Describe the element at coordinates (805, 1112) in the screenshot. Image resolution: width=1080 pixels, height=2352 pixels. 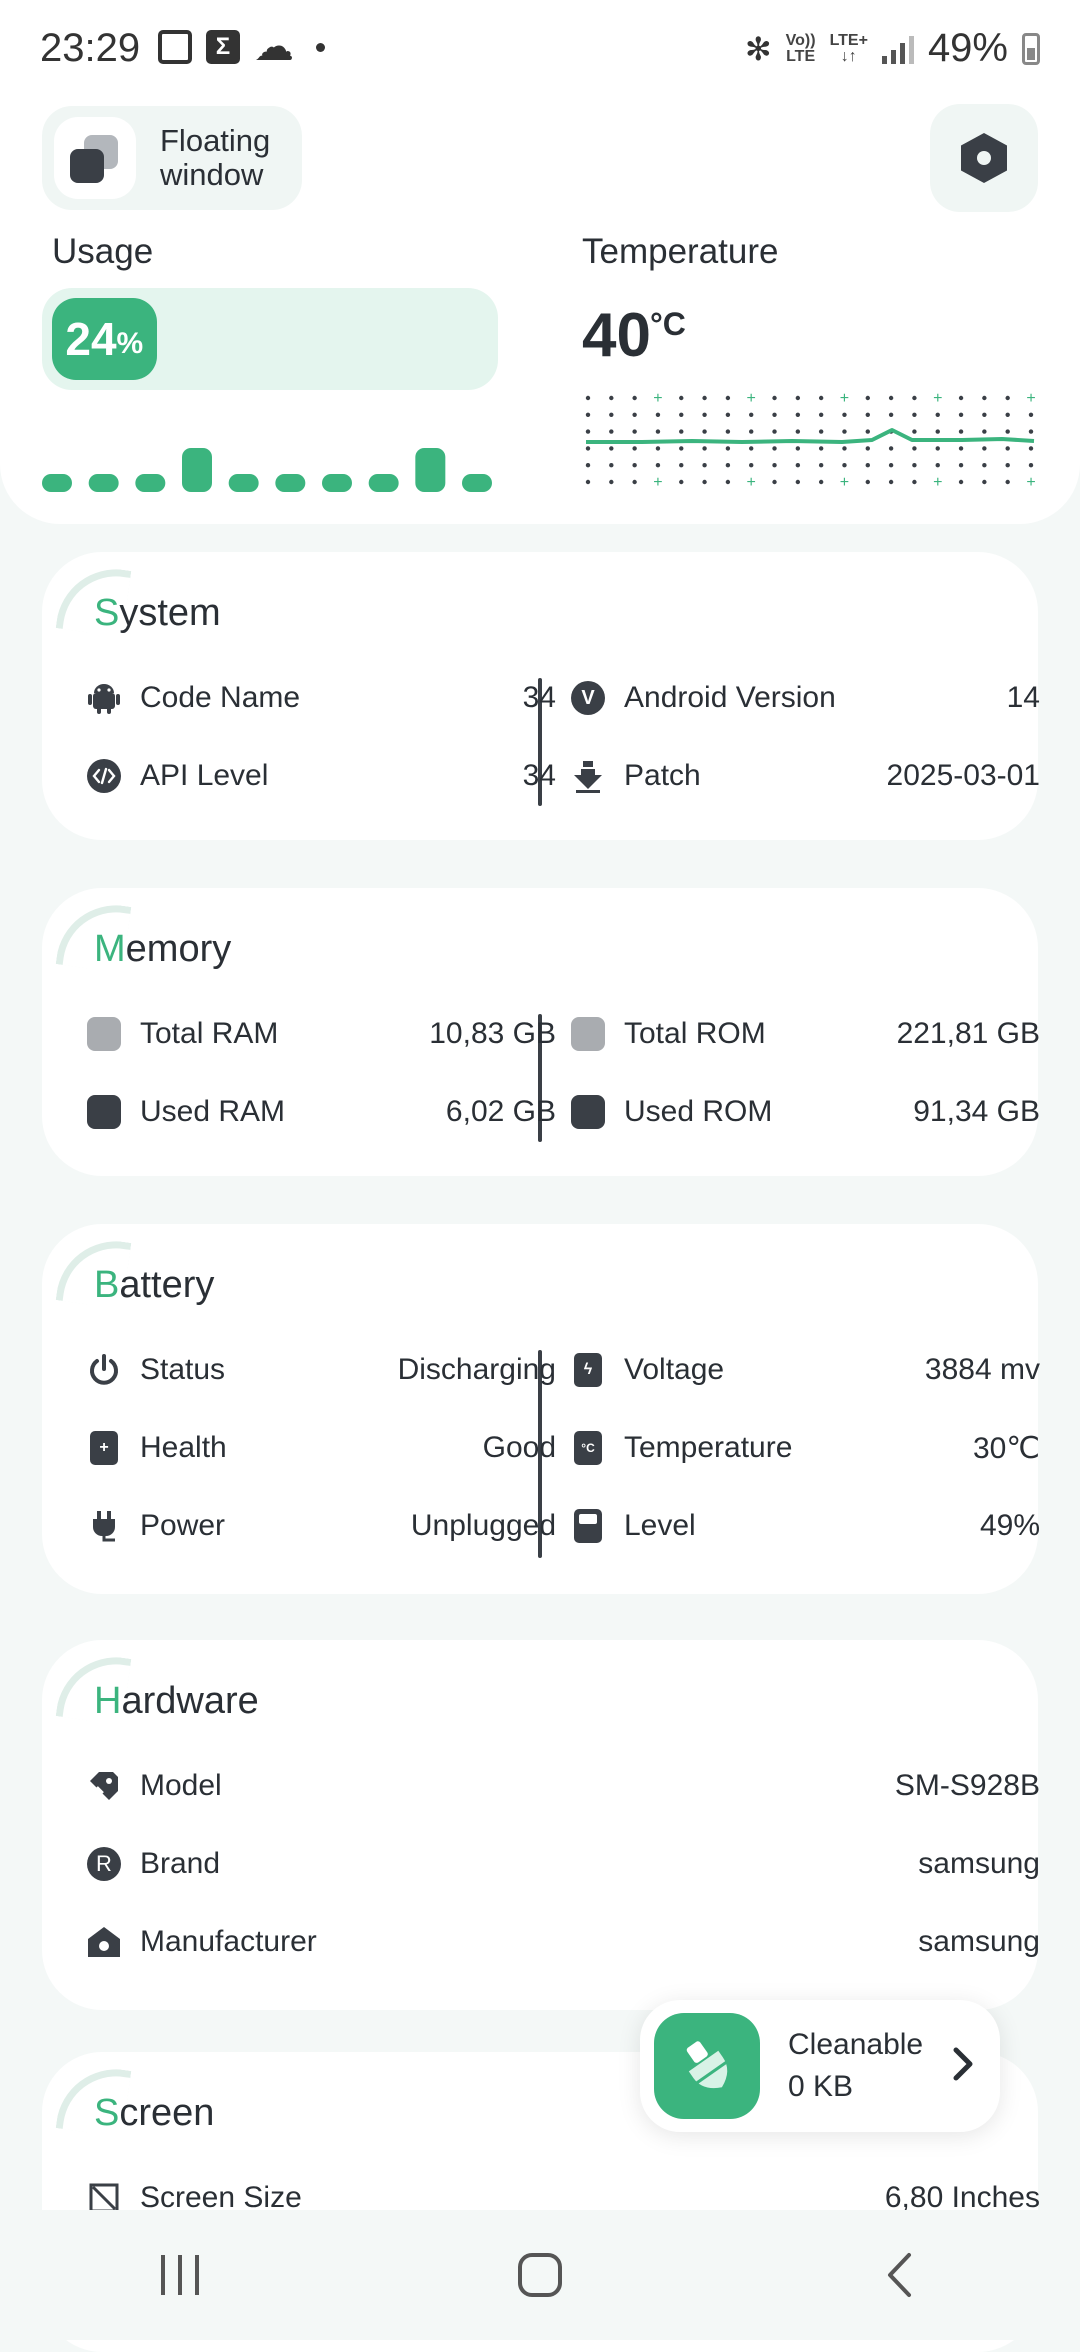
I see `used-rom-row: Used ROM 91,34 GB` at that location.